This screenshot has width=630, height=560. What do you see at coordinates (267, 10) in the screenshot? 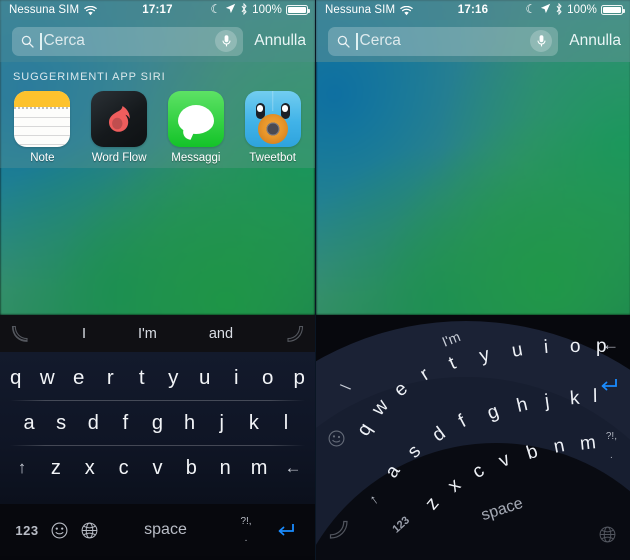
I see `battery-percent-label: 100%` at bounding box center [267, 10].